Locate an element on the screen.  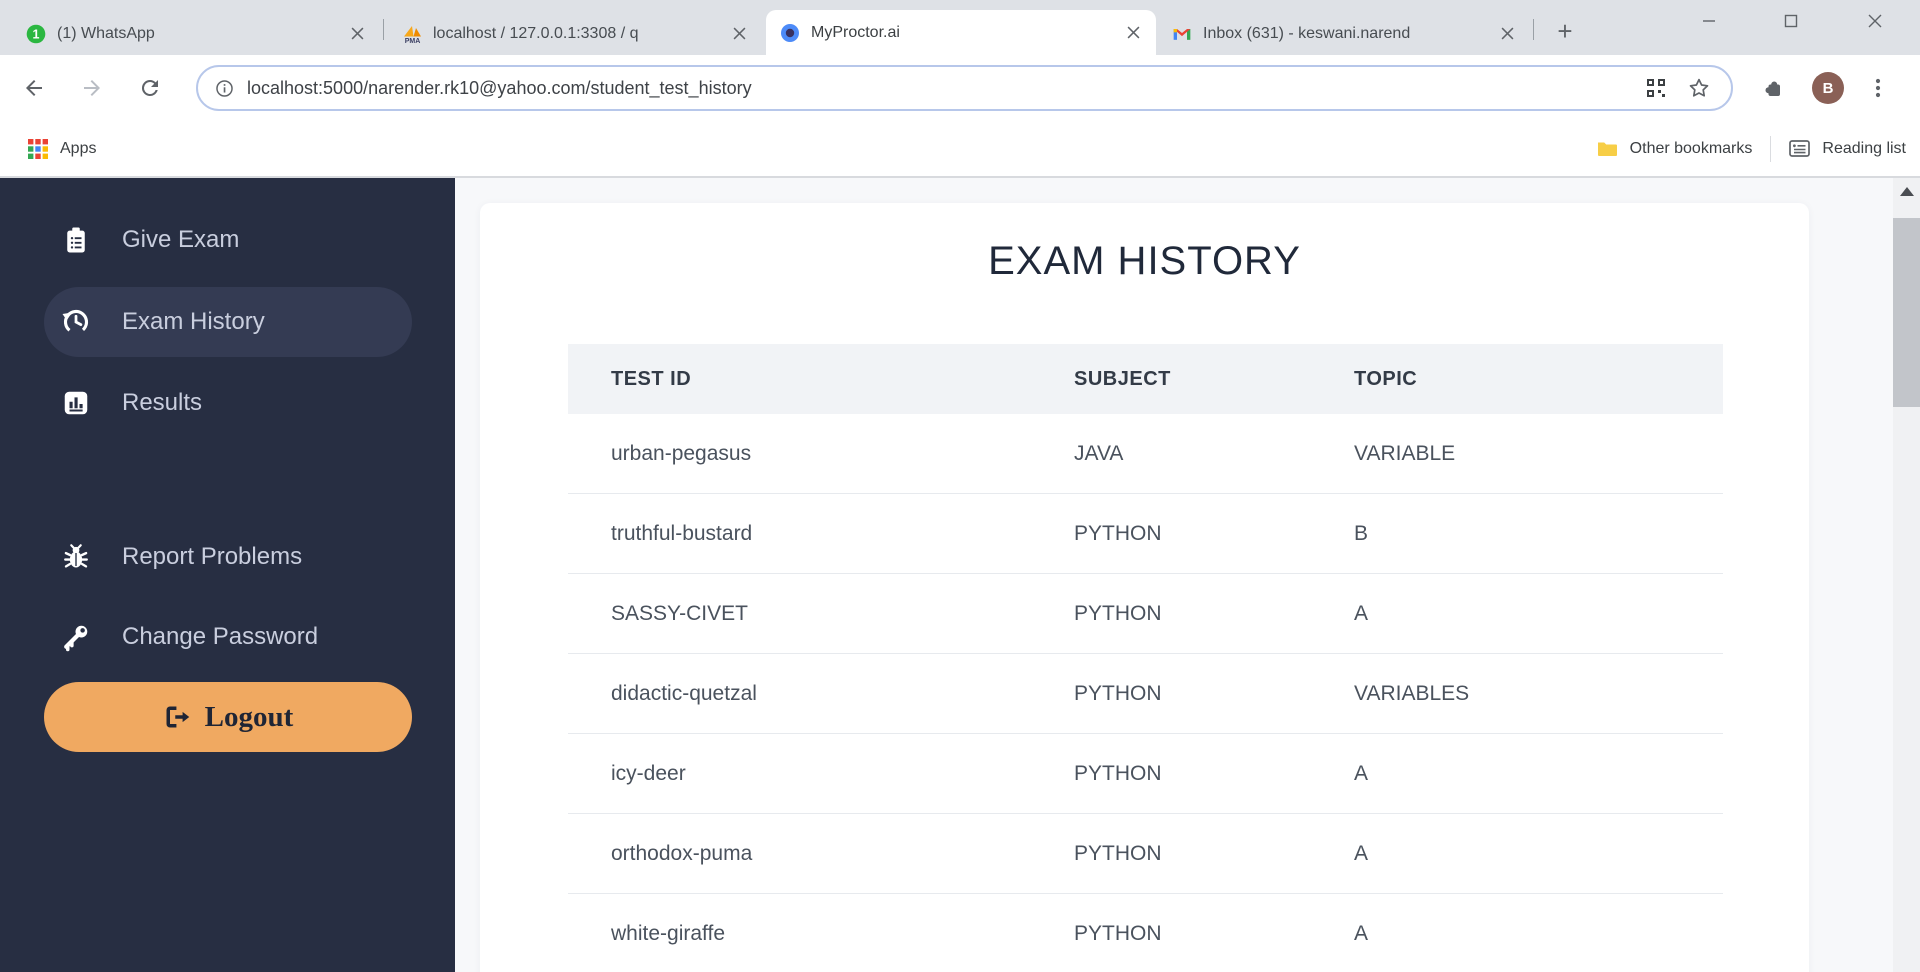
cell-topic: VARIABLES is located at coordinates (1517, 693).